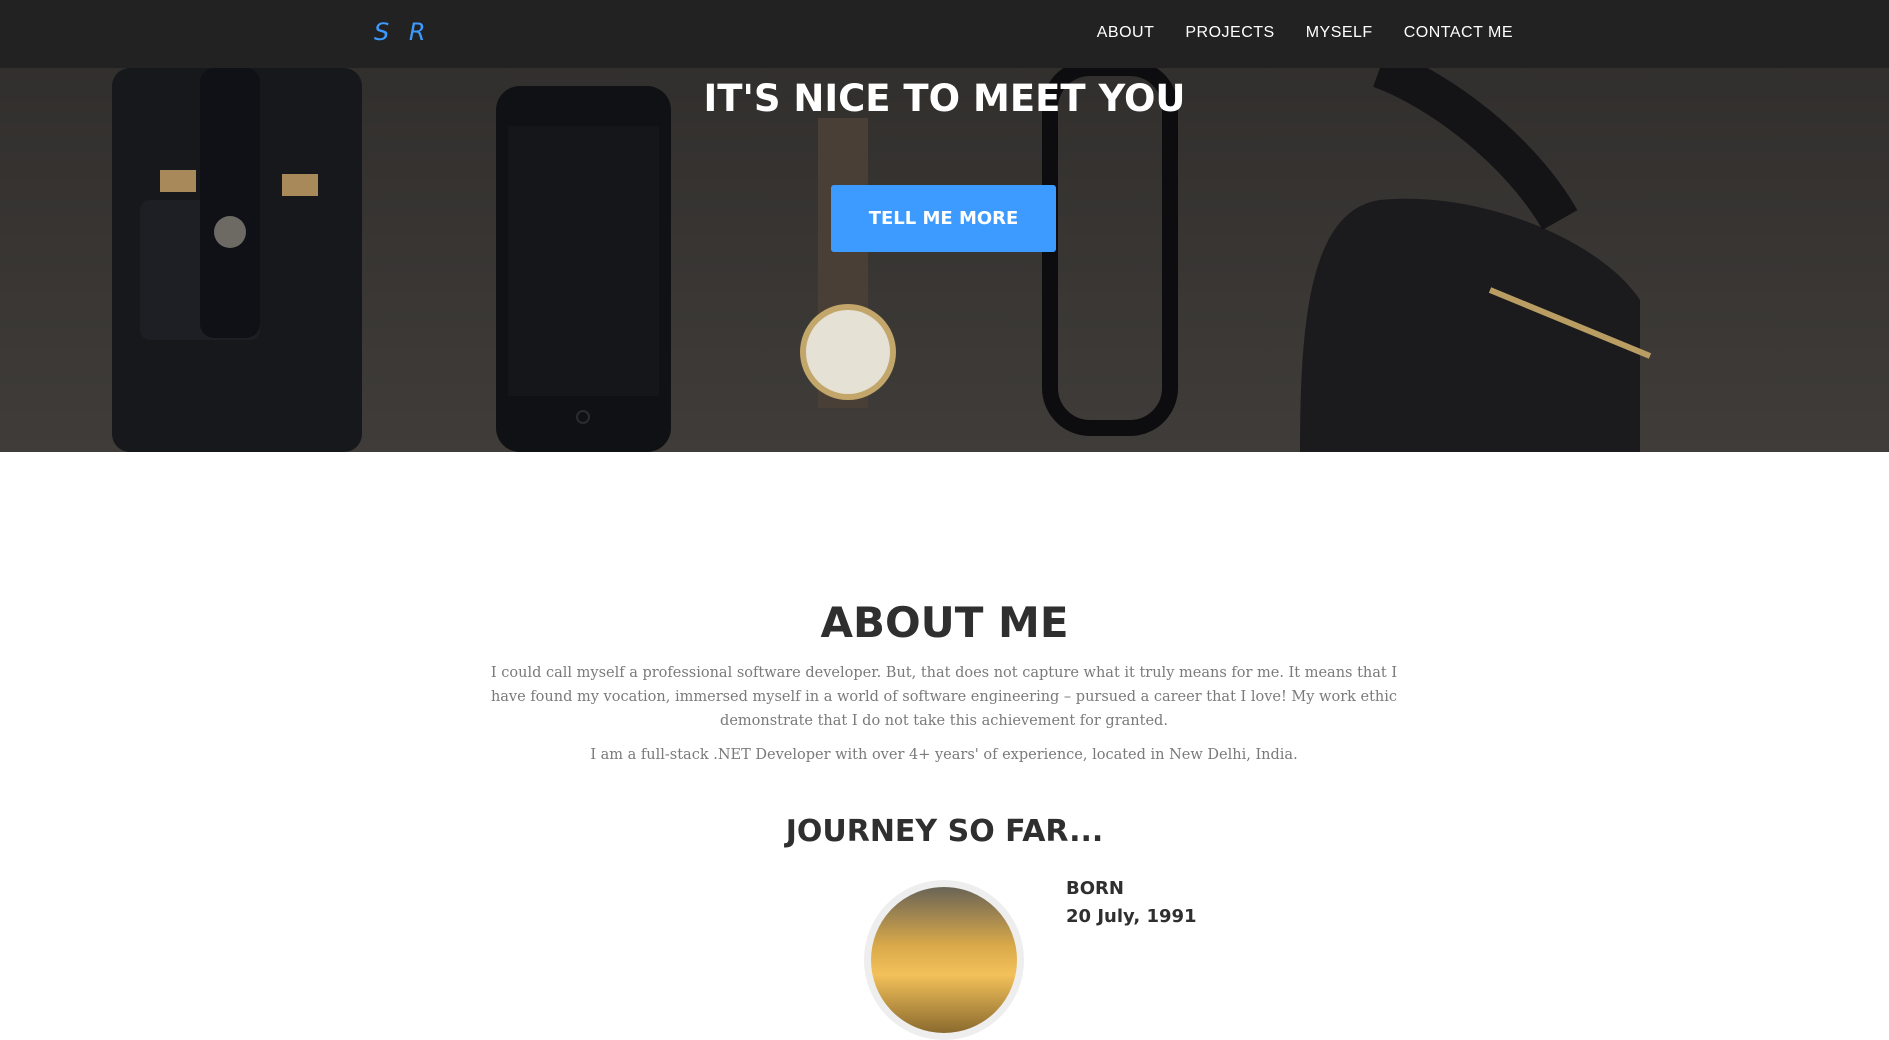  I want to click on timeline-item-date: 20 July, 1991, so click(1131, 916).